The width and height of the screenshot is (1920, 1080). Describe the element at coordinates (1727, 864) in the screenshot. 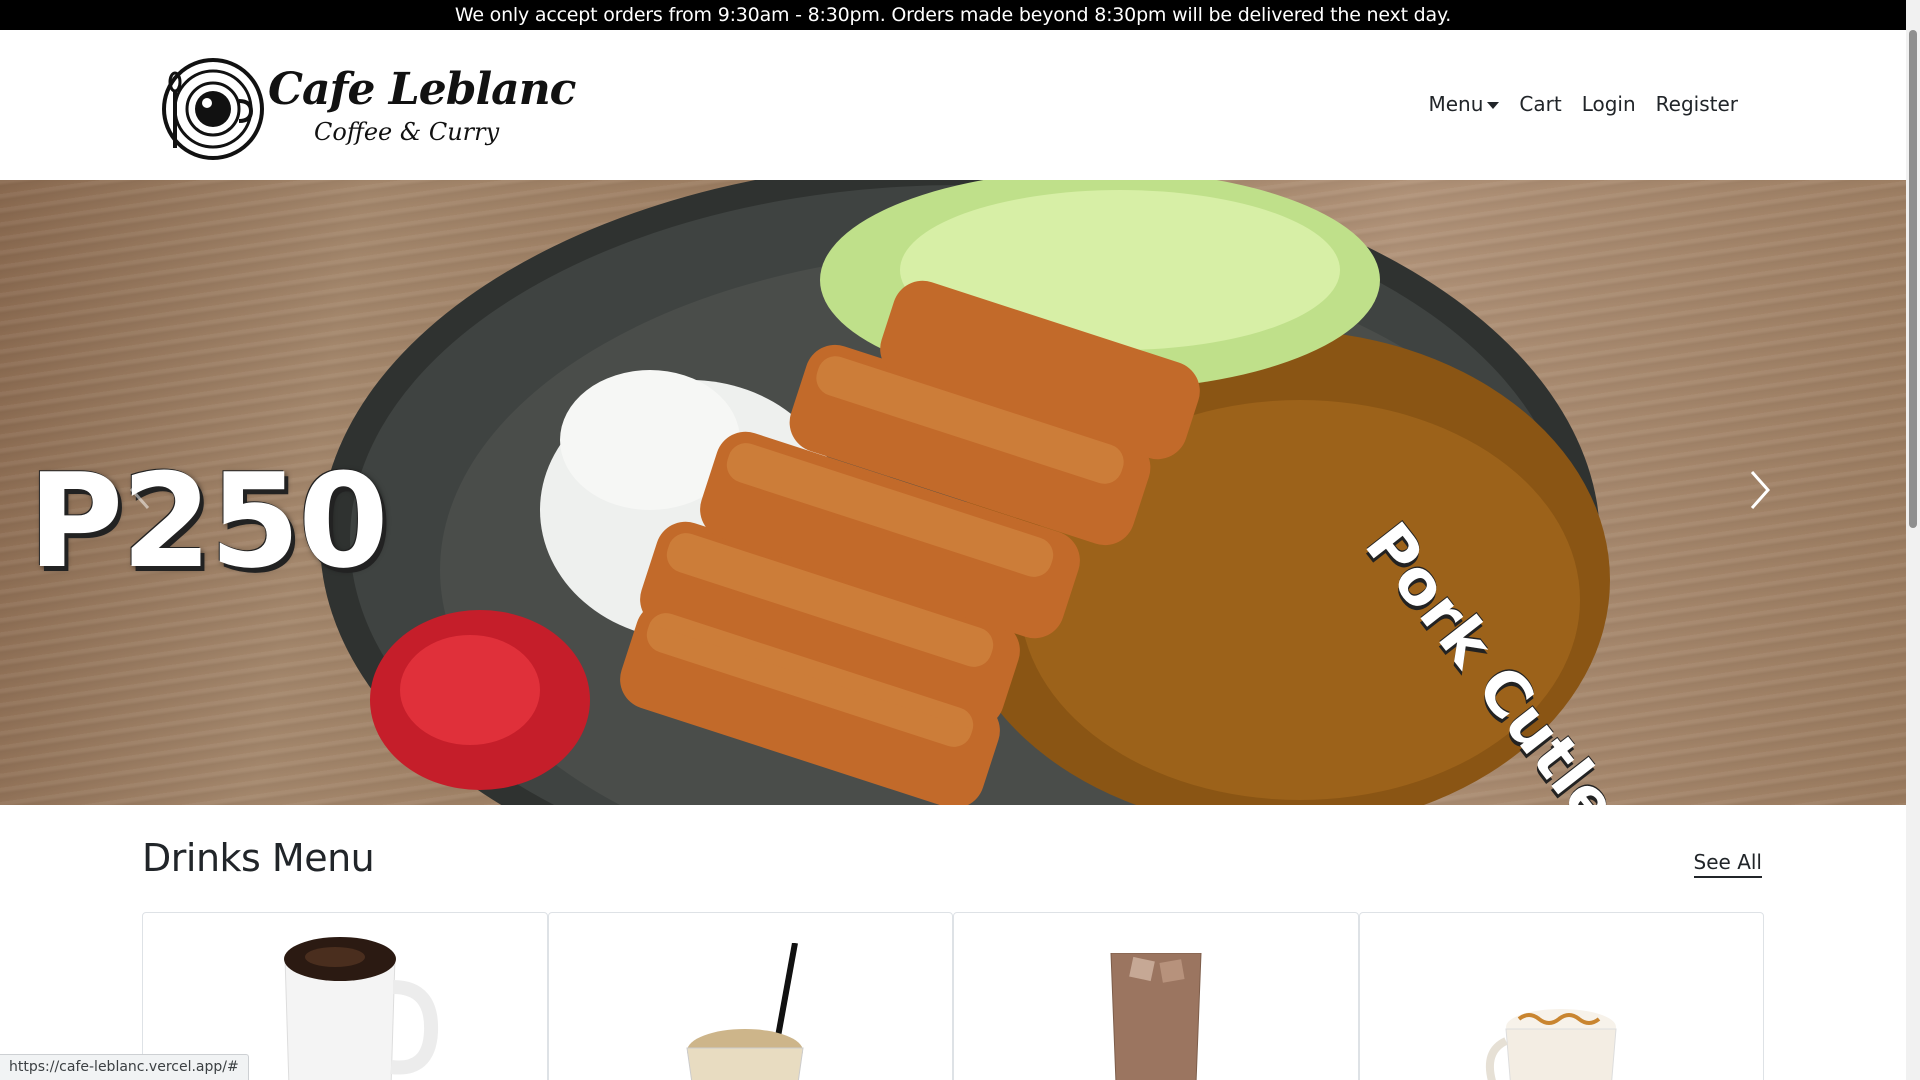

I see `see-all-link: See All` at that location.